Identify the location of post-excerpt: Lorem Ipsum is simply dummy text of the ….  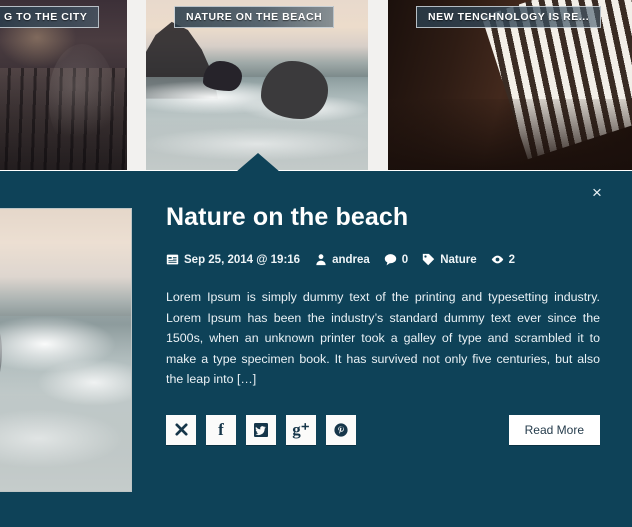
(383, 338).